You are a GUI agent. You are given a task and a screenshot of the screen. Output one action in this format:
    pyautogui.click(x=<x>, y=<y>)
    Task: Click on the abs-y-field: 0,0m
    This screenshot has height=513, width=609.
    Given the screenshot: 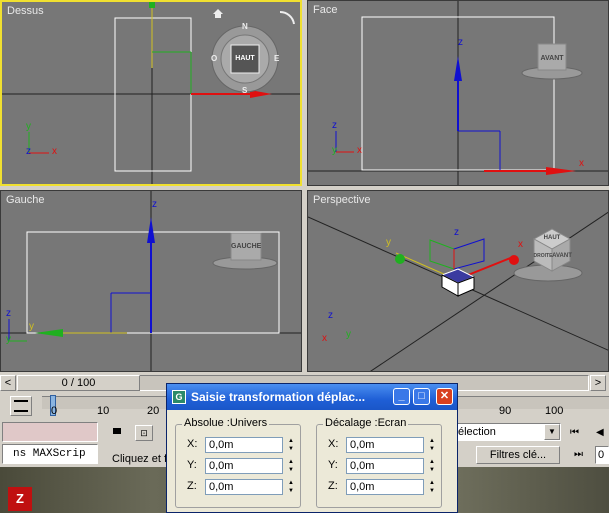 What is the action you would take?
    pyautogui.click(x=244, y=466)
    